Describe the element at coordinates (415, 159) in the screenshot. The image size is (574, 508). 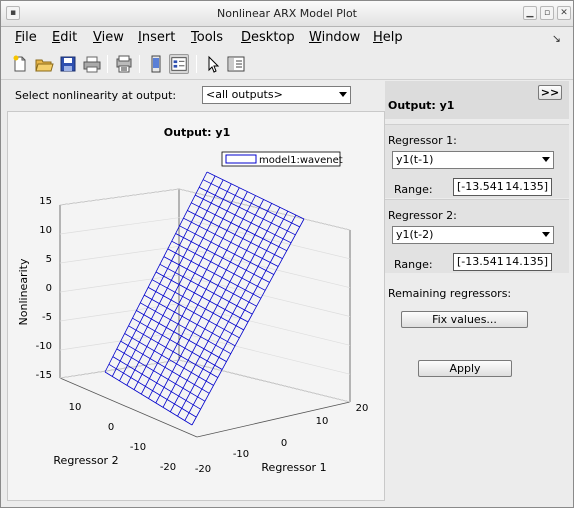
I see `regressor1-select-value: y1(t-1)` at that location.